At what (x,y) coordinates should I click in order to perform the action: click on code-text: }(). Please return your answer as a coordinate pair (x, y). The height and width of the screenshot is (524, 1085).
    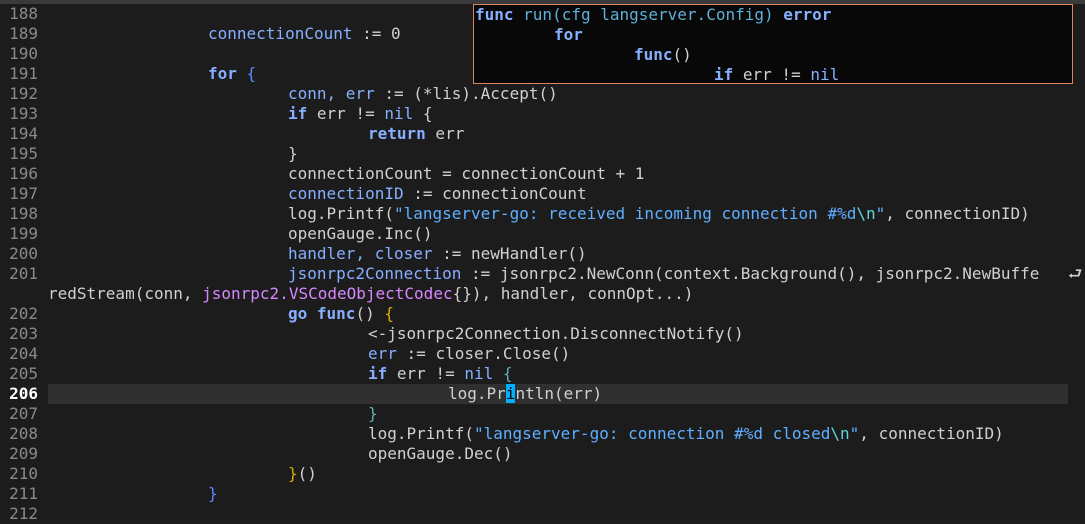
    Looking at the image, I should click on (302, 473).